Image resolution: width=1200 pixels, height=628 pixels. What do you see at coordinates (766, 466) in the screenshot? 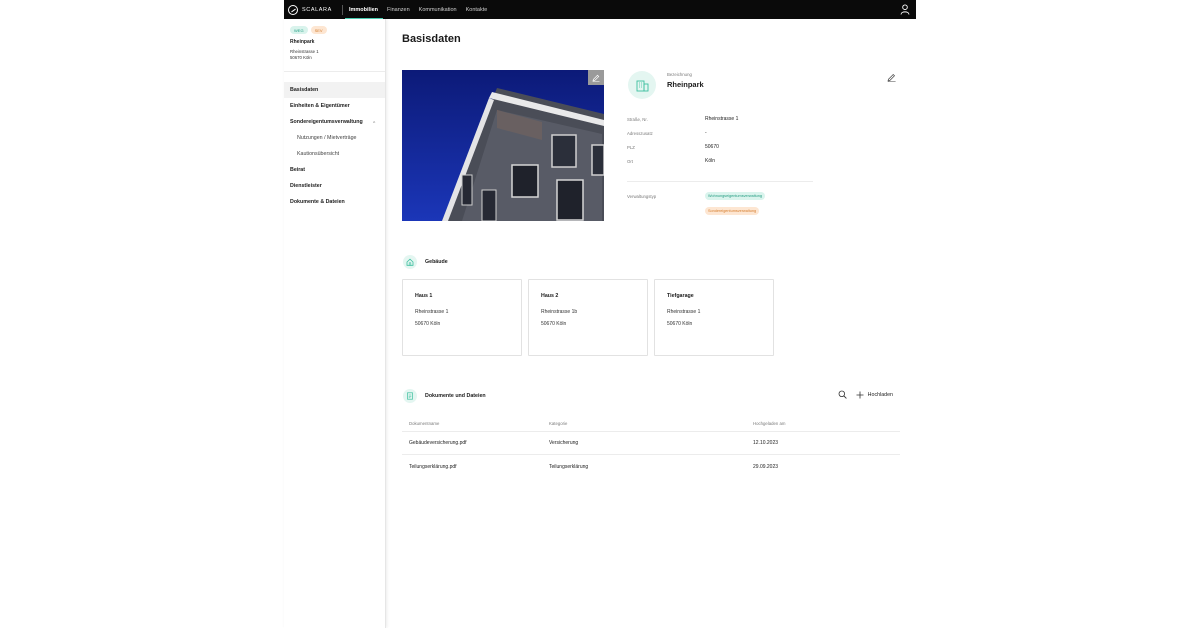
I see `document-date: 29.09.2023` at bounding box center [766, 466].